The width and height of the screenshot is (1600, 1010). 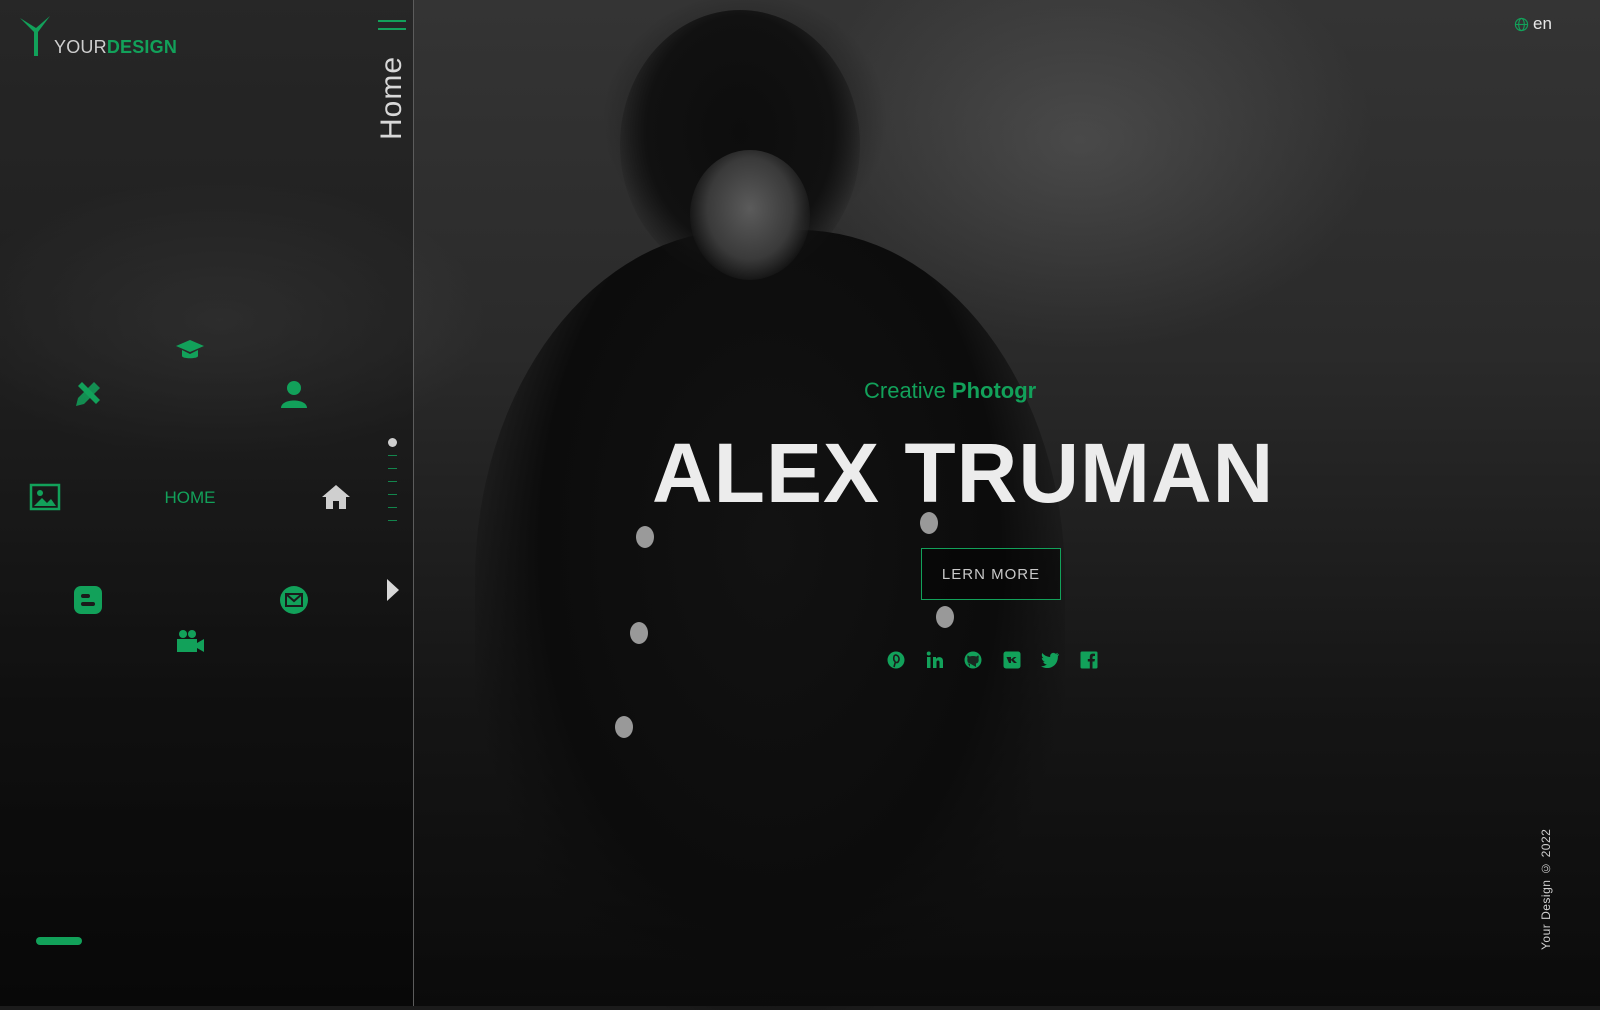 I want to click on github-icon, so click(x=973, y=660).